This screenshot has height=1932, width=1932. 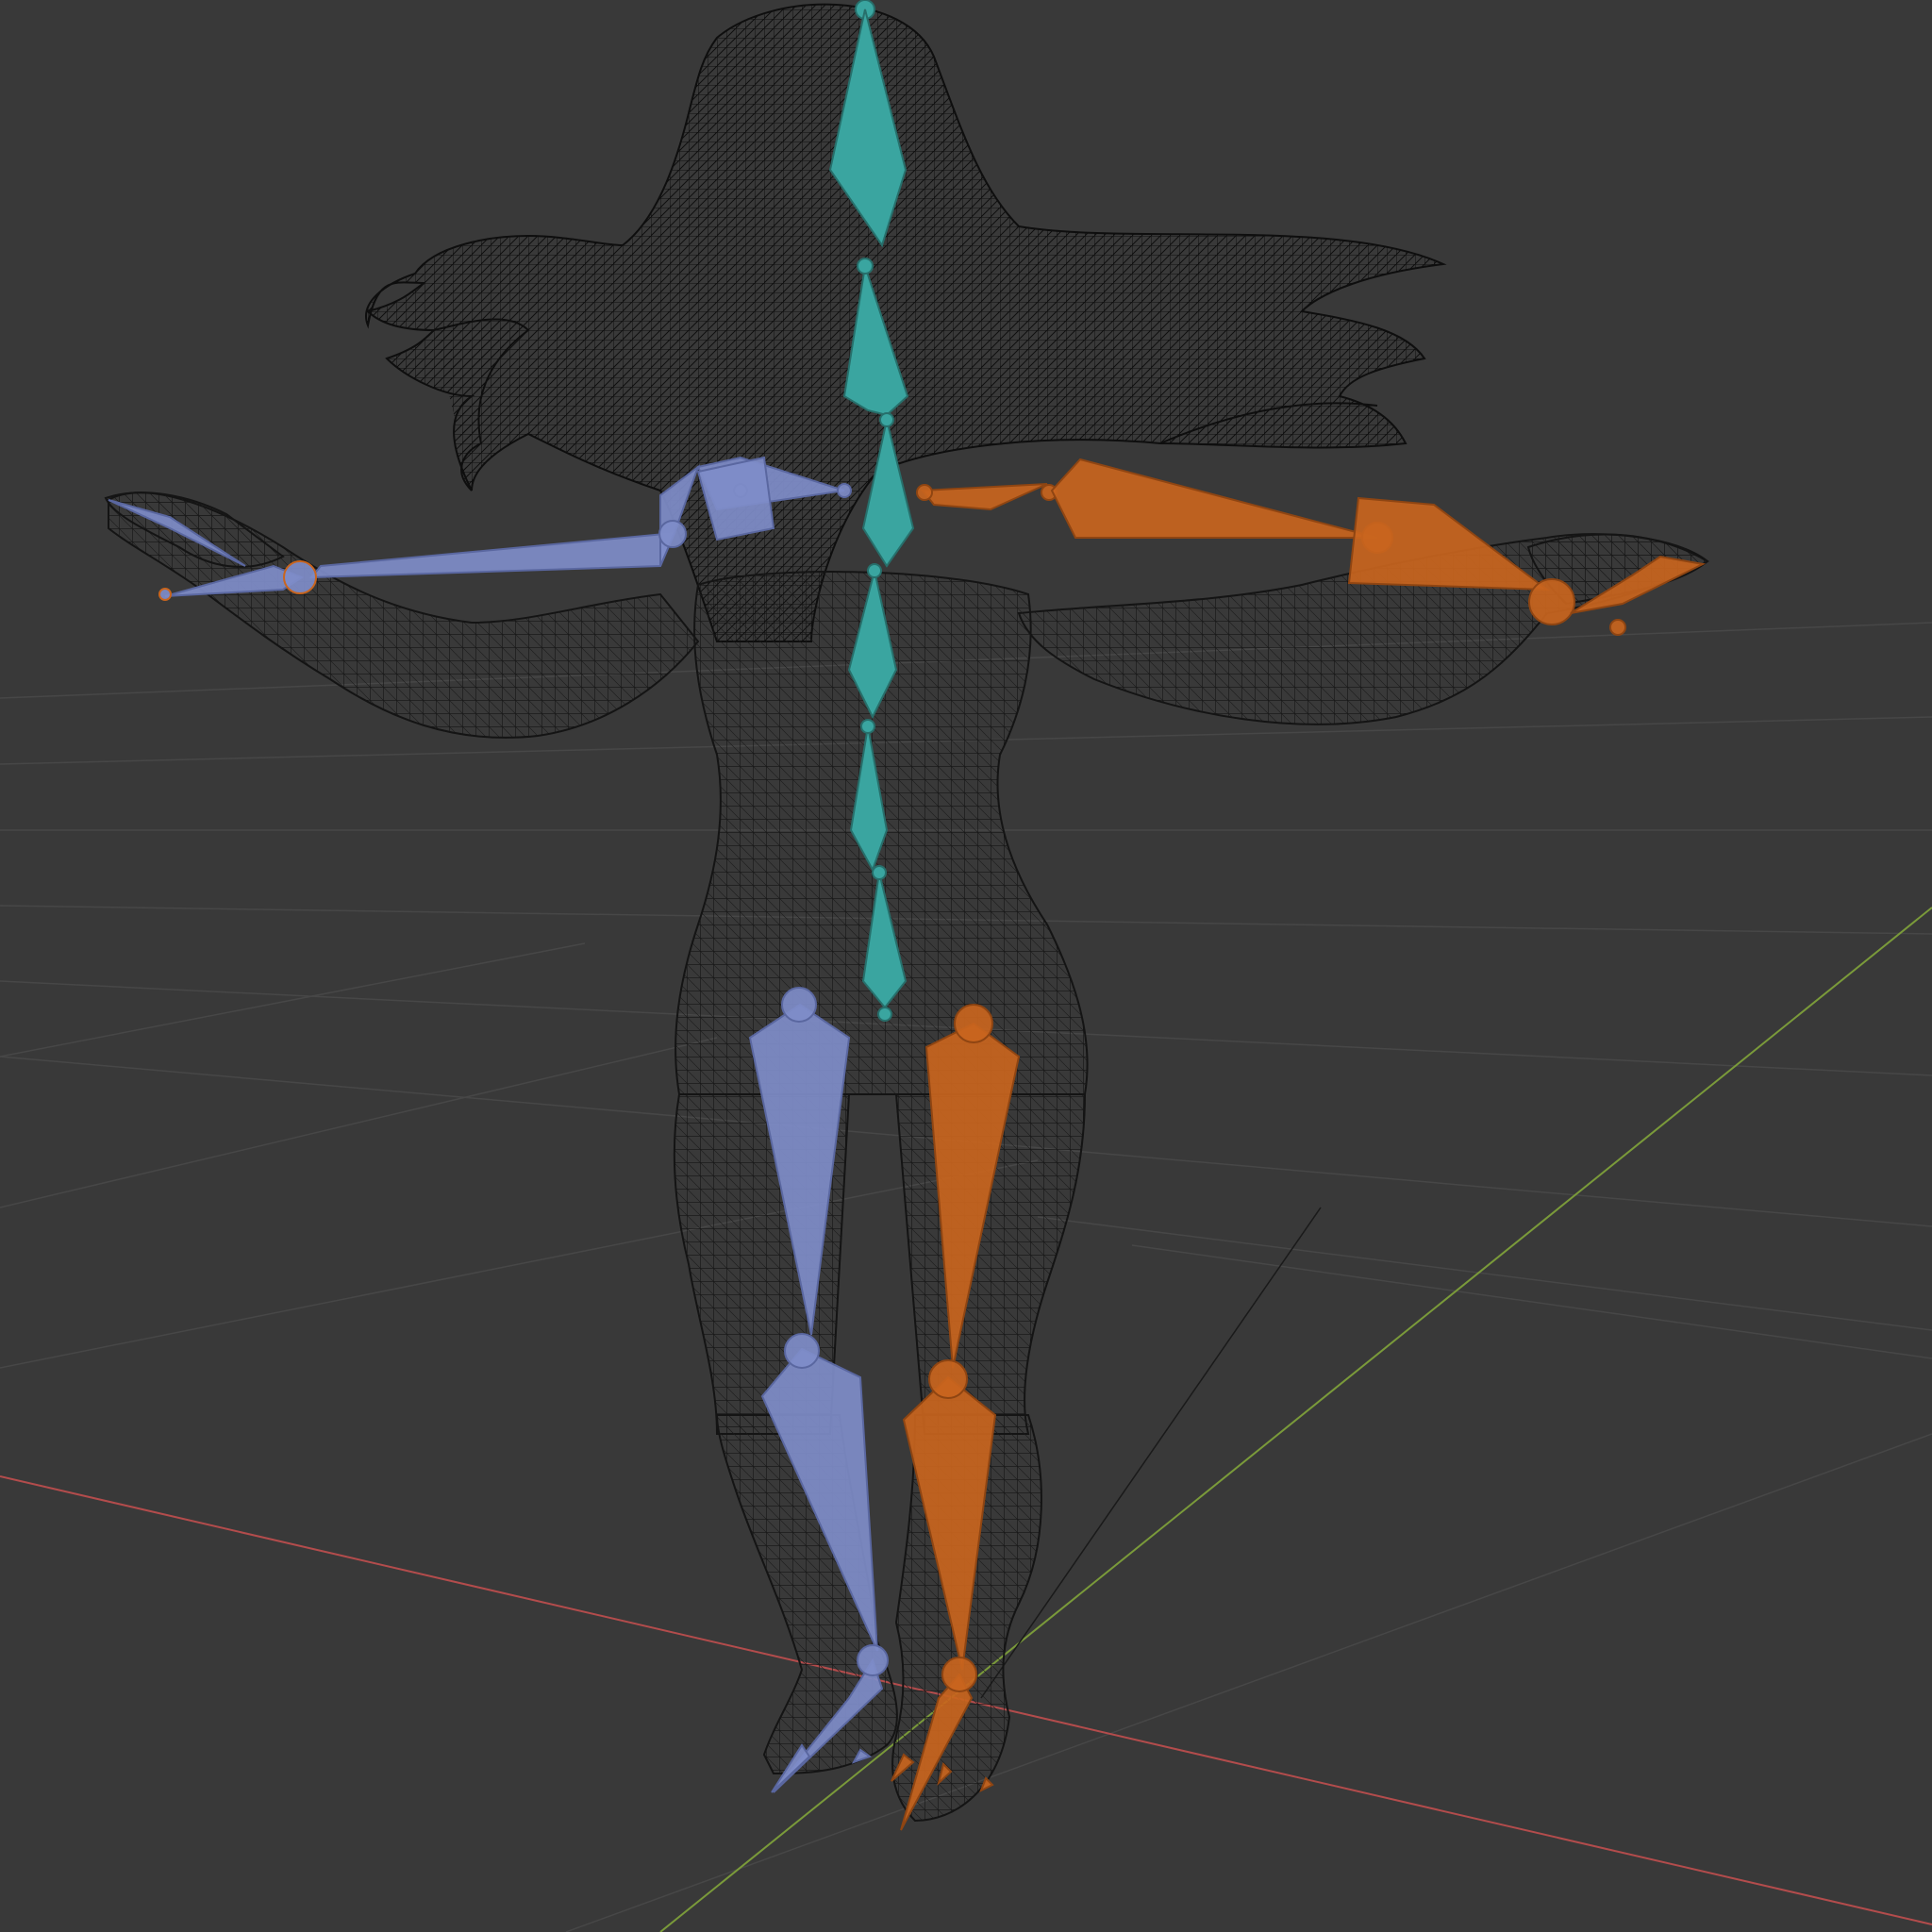 What do you see at coordinates (844, 490) in the screenshot?
I see `left-shoulder-joint` at bounding box center [844, 490].